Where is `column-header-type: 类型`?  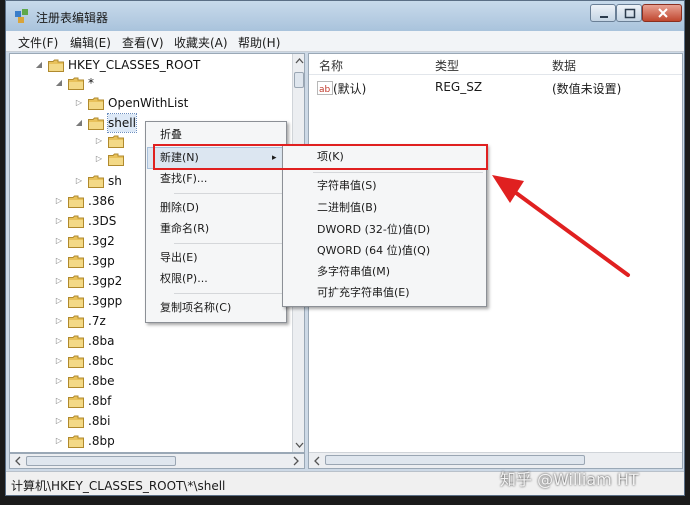 column-header-type: 类型 is located at coordinates (447, 65).